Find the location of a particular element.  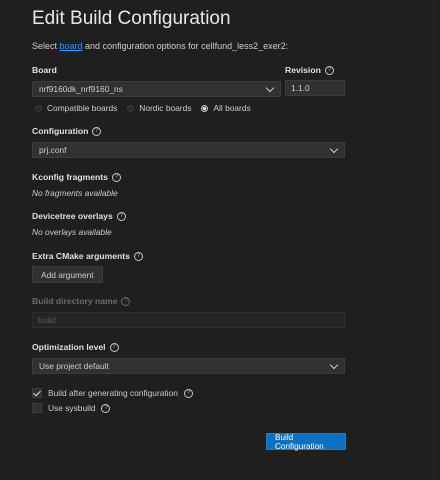

cmake-label: Extra CMake arguments ? is located at coordinates (87, 256).